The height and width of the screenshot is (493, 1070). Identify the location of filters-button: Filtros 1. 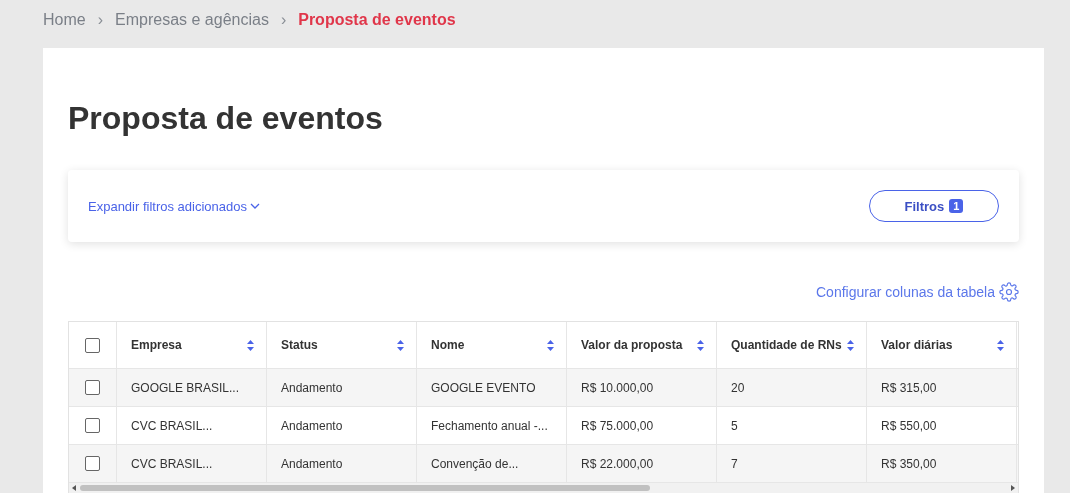
(934, 206).